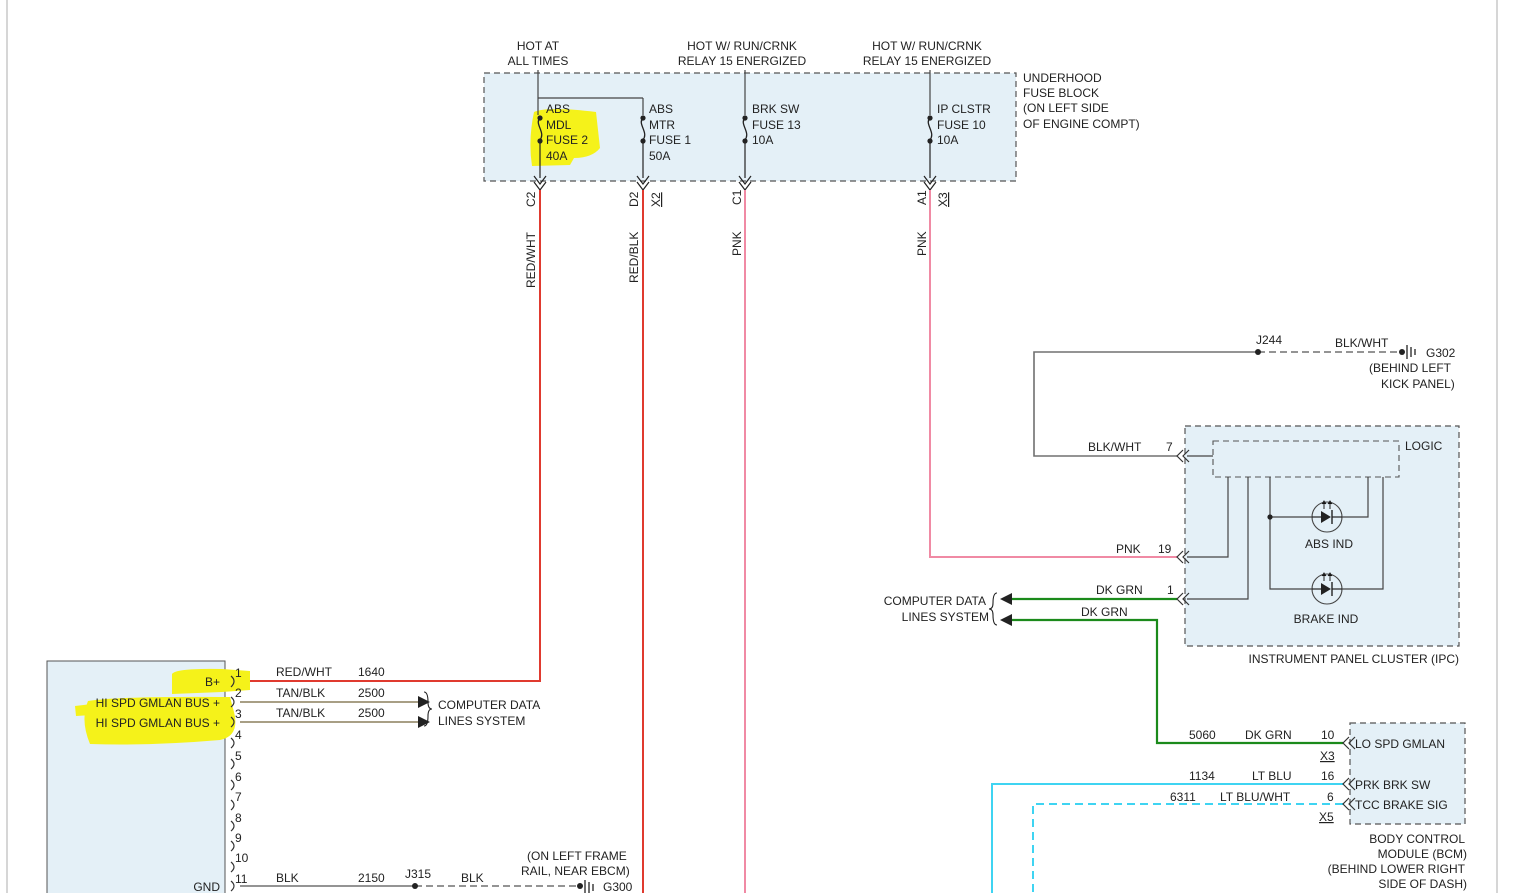 The image size is (1513, 893). What do you see at coordinates (1270, 517) in the screenshot?
I see `ipc-junction-dot` at bounding box center [1270, 517].